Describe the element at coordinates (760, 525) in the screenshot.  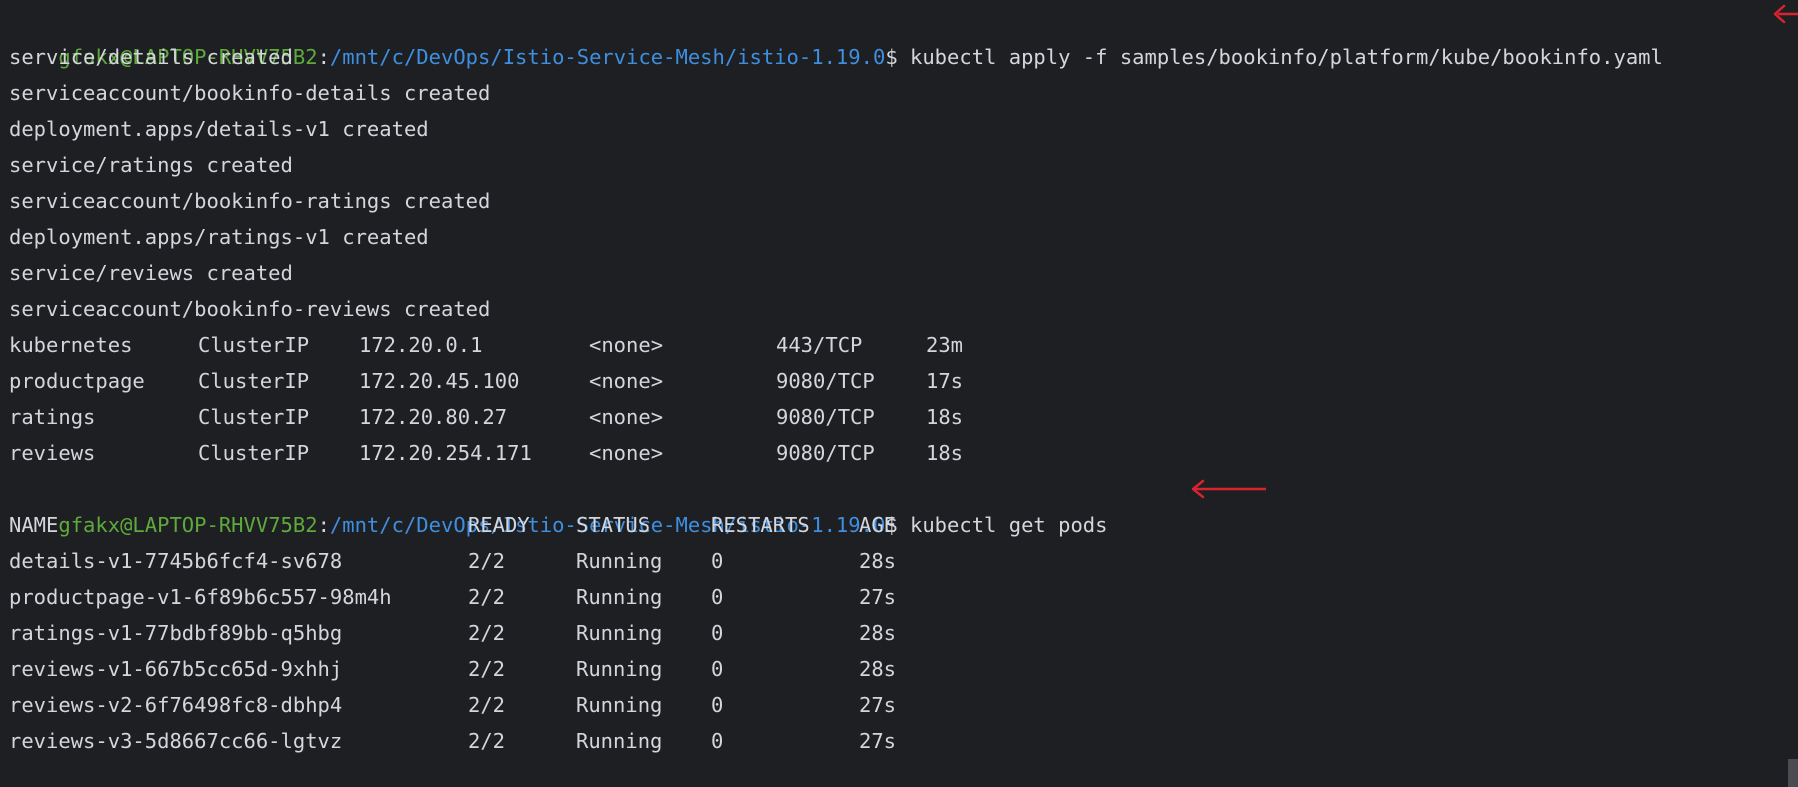
I see `column-header: RESTARTS` at that location.